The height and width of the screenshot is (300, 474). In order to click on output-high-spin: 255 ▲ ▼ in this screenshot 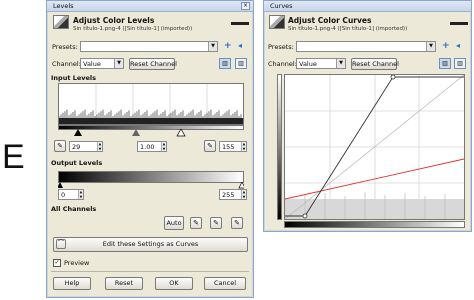, I will do `click(233, 194)`.